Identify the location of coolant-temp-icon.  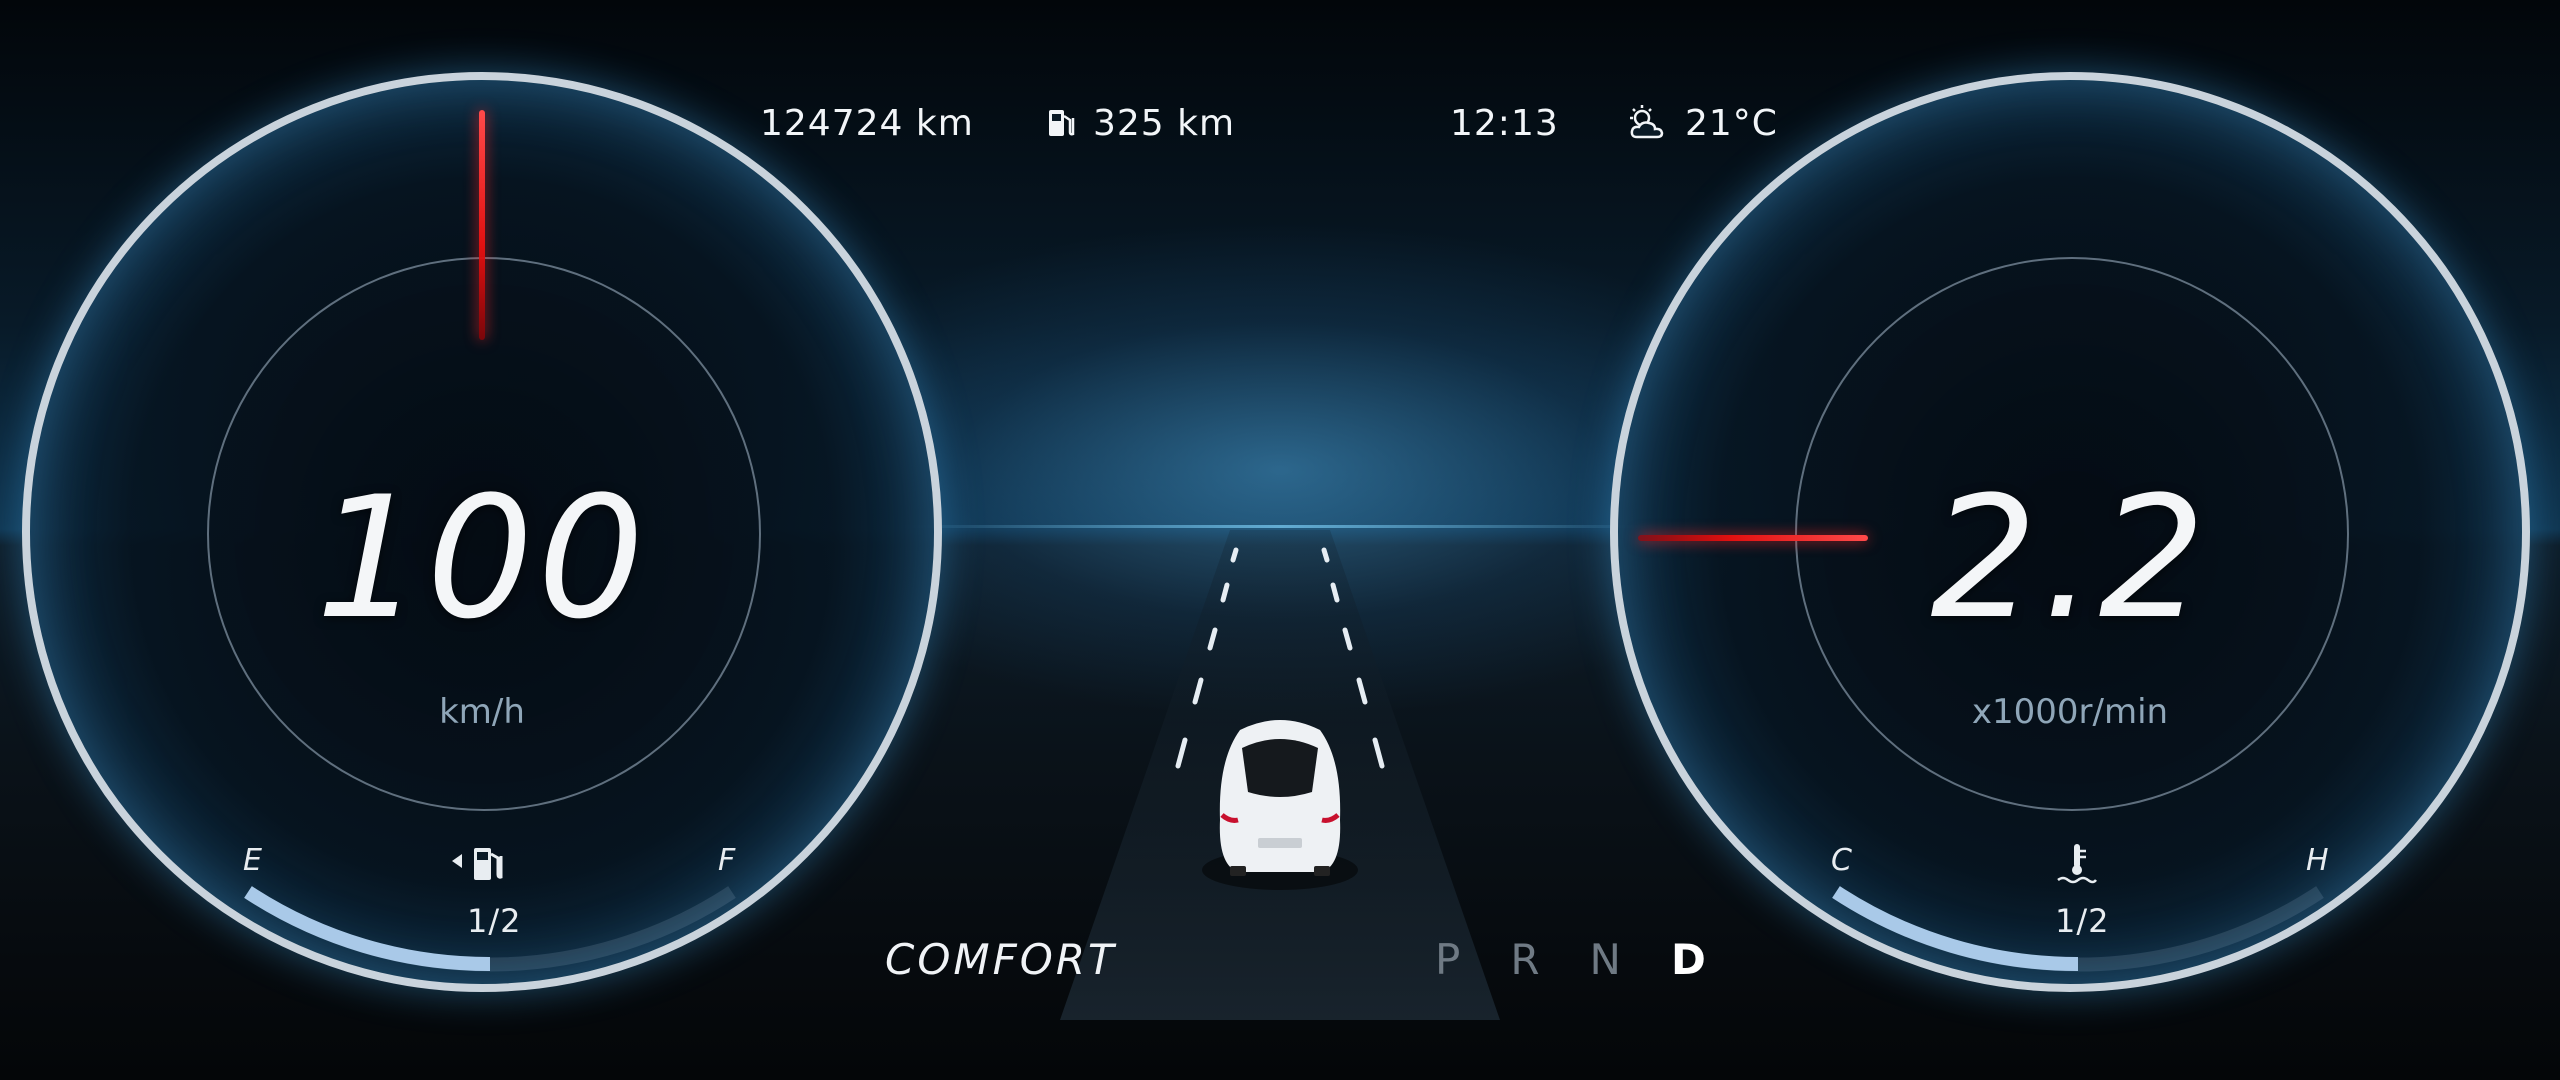
(2077, 867).